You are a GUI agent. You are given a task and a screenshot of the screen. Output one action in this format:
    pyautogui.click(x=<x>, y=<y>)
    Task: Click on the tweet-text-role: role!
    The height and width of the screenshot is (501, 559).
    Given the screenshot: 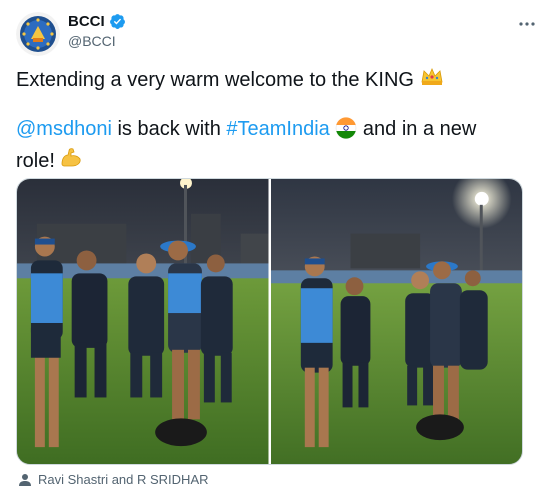 What is the action you would take?
    pyautogui.click(x=35, y=160)
    